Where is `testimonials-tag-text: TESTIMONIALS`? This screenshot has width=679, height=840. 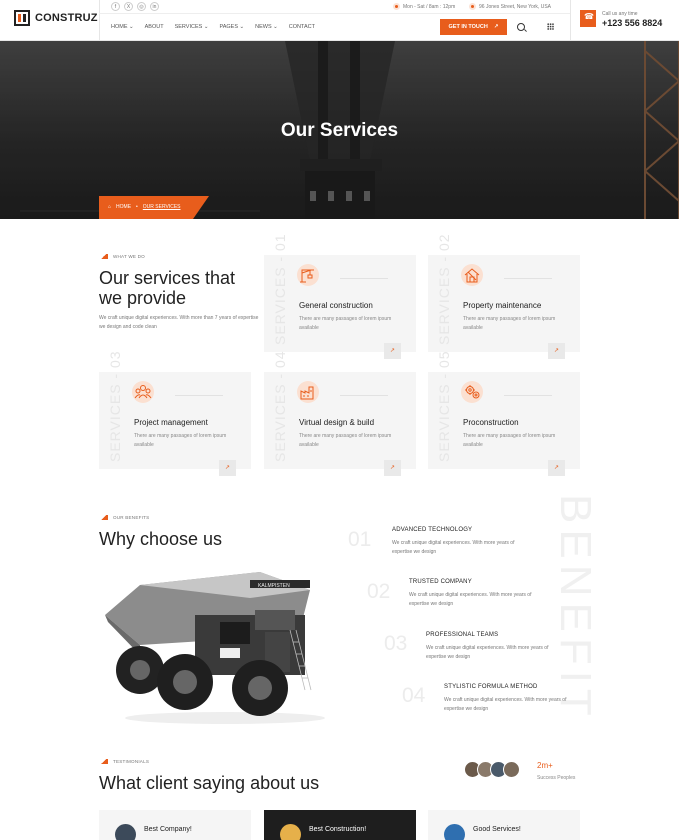 testimonials-tag-text: TESTIMONIALS is located at coordinates (131, 761).